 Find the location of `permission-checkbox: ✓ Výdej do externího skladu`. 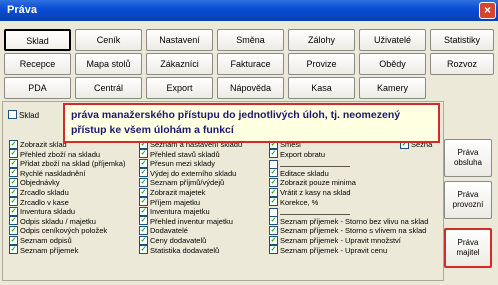

permission-checkbox: ✓ Výdej do externího skladu is located at coordinates (187, 173).